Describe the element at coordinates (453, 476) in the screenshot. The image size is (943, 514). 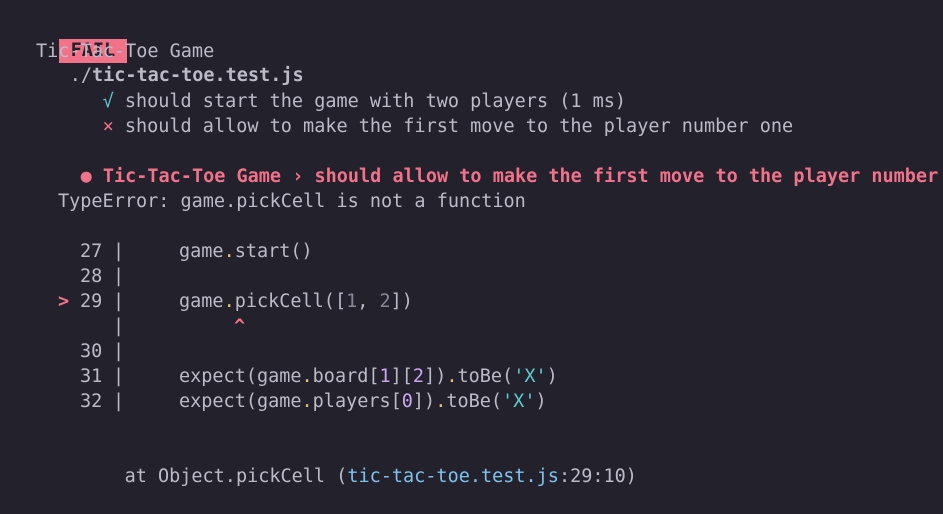
I see `stack-file-link: tic-tac-toe.test.js` at that location.